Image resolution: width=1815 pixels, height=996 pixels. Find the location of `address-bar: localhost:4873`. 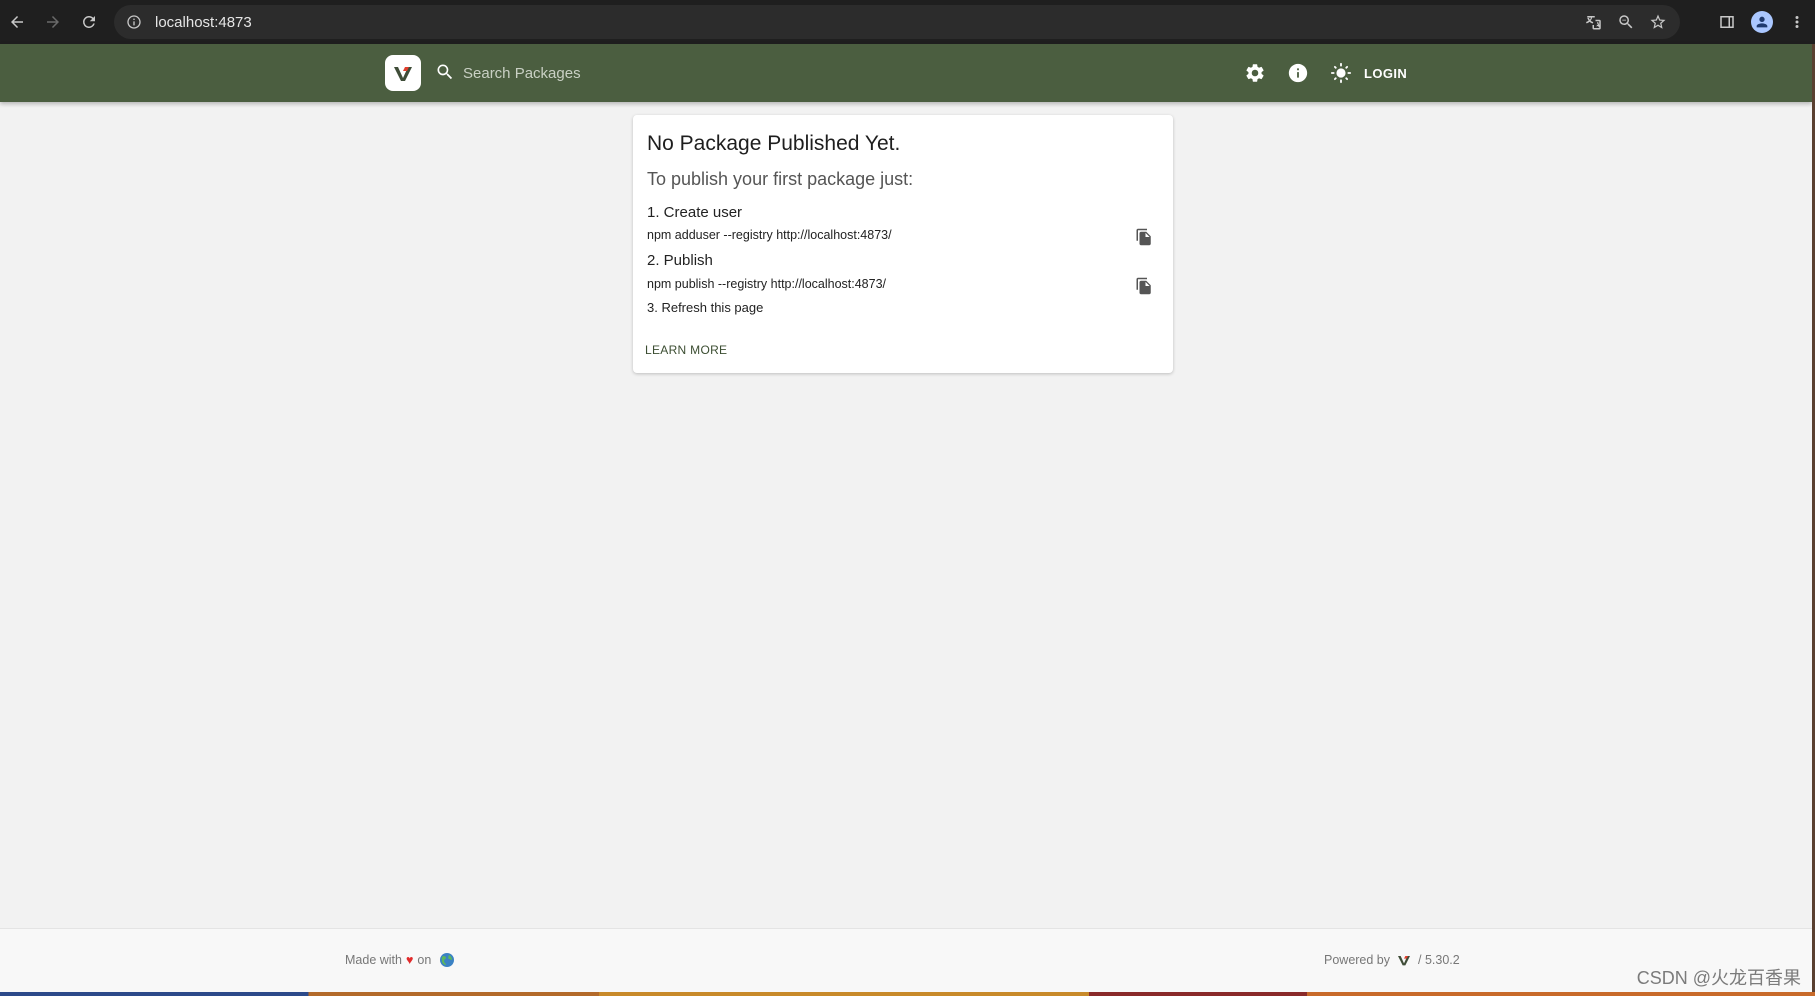

address-bar: localhost:4873 is located at coordinates (897, 22).